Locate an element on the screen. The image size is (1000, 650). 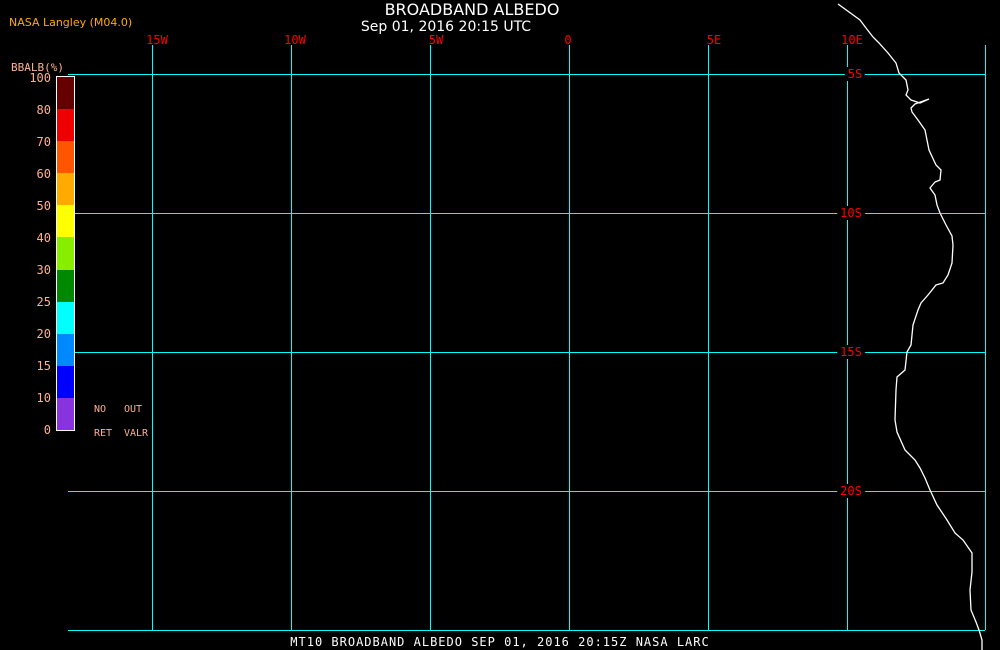
lat-label-20s: 20S is located at coordinates (851, 491).